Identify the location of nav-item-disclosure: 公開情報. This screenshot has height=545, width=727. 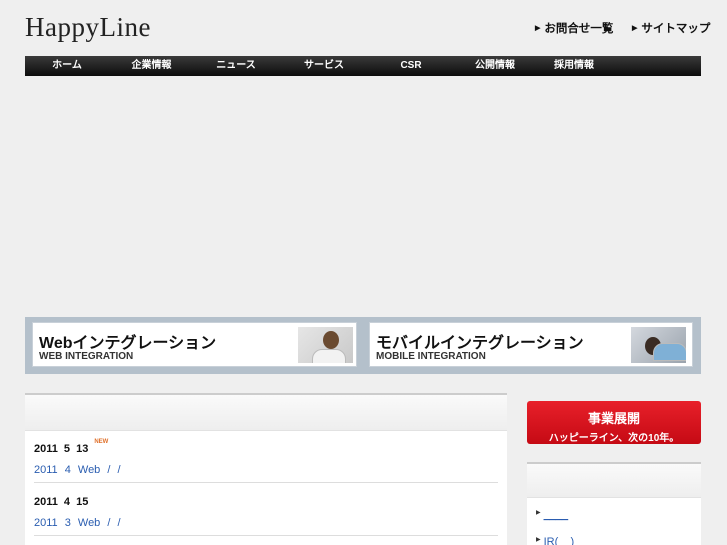
(495, 66).